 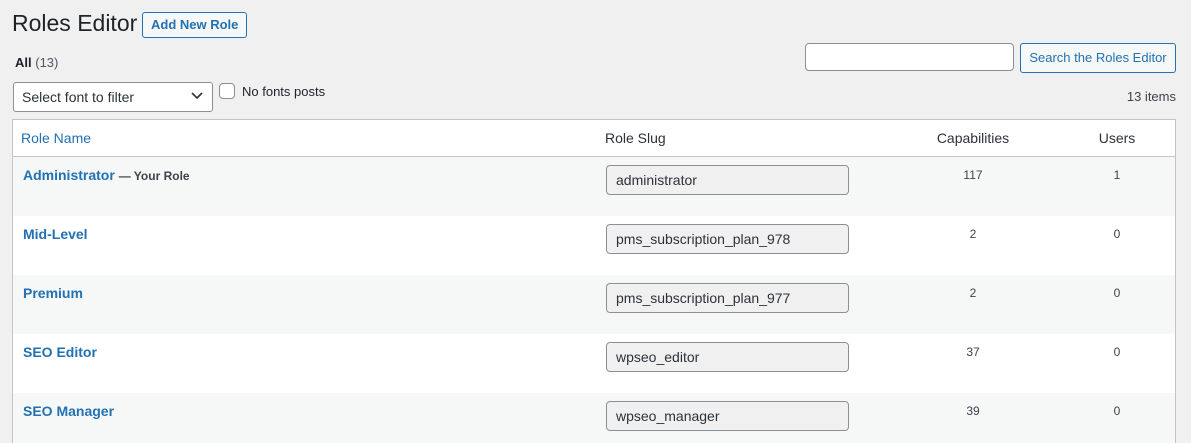 I want to click on role-name-link: SEO Editor, so click(x=60, y=352).